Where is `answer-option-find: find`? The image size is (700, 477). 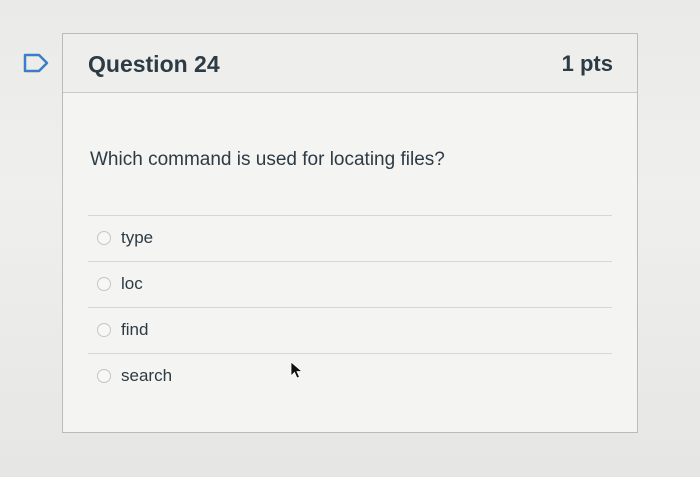 answer-option-find: find is located at coordinates (350, 330).